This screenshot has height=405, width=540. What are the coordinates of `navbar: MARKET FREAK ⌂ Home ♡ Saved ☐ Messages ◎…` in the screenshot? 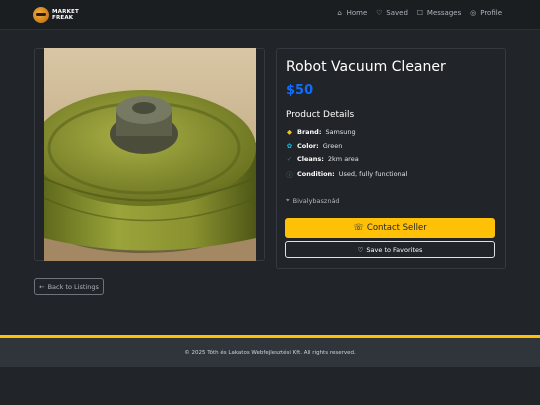 It's located at (270, 15).